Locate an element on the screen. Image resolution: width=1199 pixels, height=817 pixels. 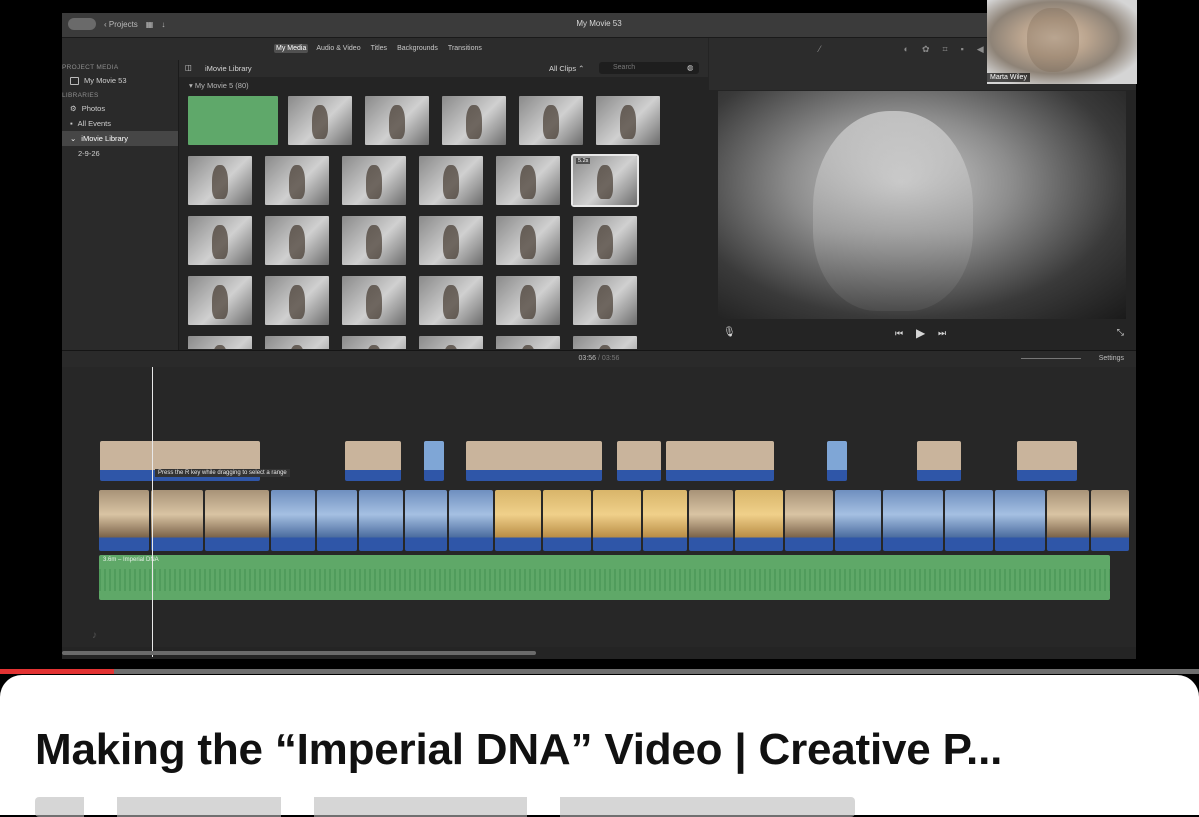
sidebar-item-all-events: ▪ All Events is located at coordinates (120, 123).